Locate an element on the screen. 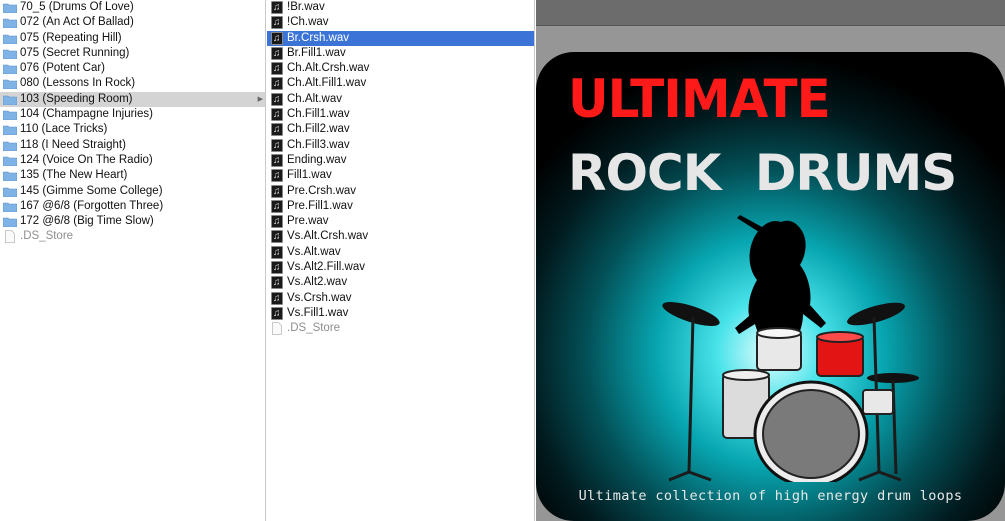  file-row: Vs.Alt.Crsh.wav is located at coordinates (400, 237).